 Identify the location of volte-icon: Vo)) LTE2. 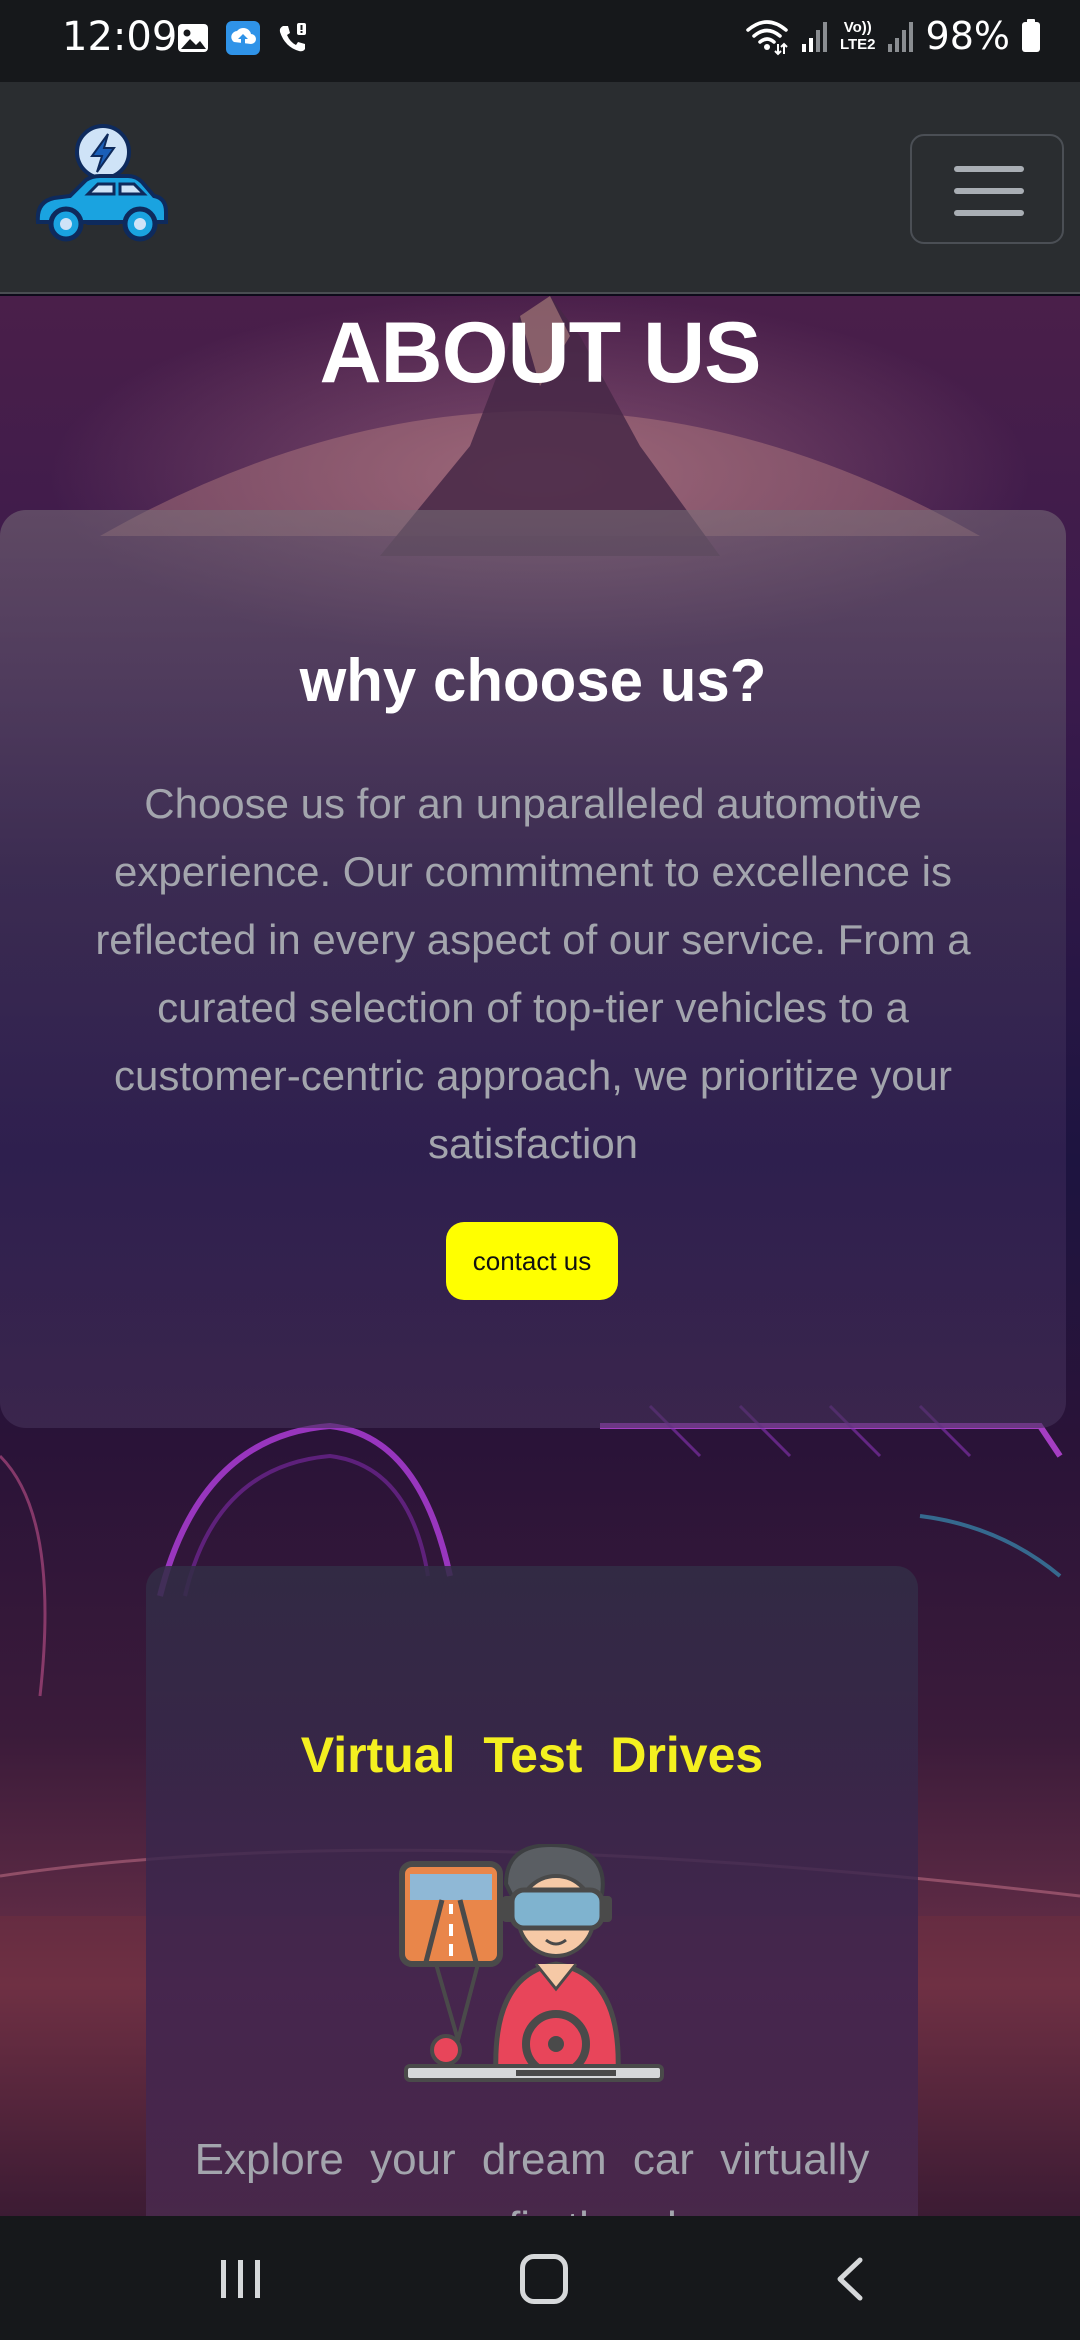
(857, 36).